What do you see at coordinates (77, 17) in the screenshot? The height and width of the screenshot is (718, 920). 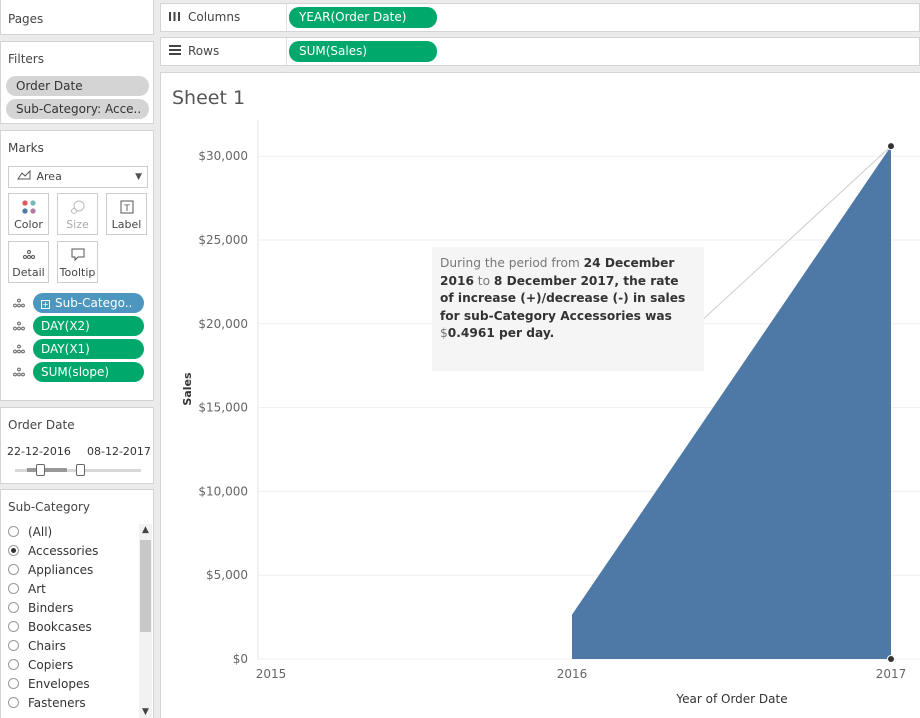 I see `pages-card: Pages` at bounding box center [77, 17].